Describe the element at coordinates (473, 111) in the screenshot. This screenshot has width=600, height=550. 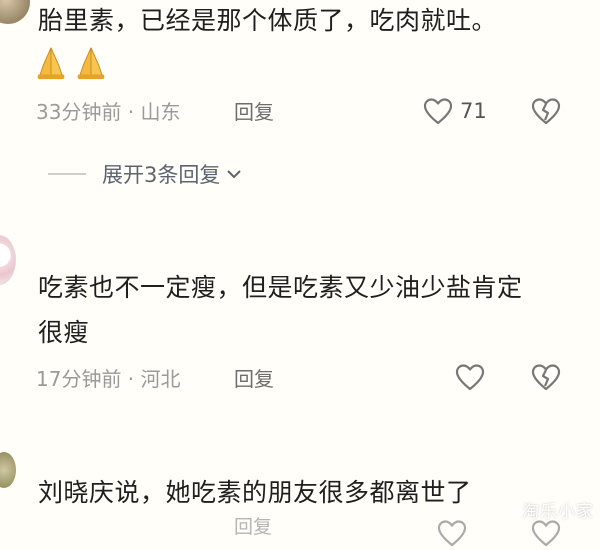
I see `like-count: 71` at that location.